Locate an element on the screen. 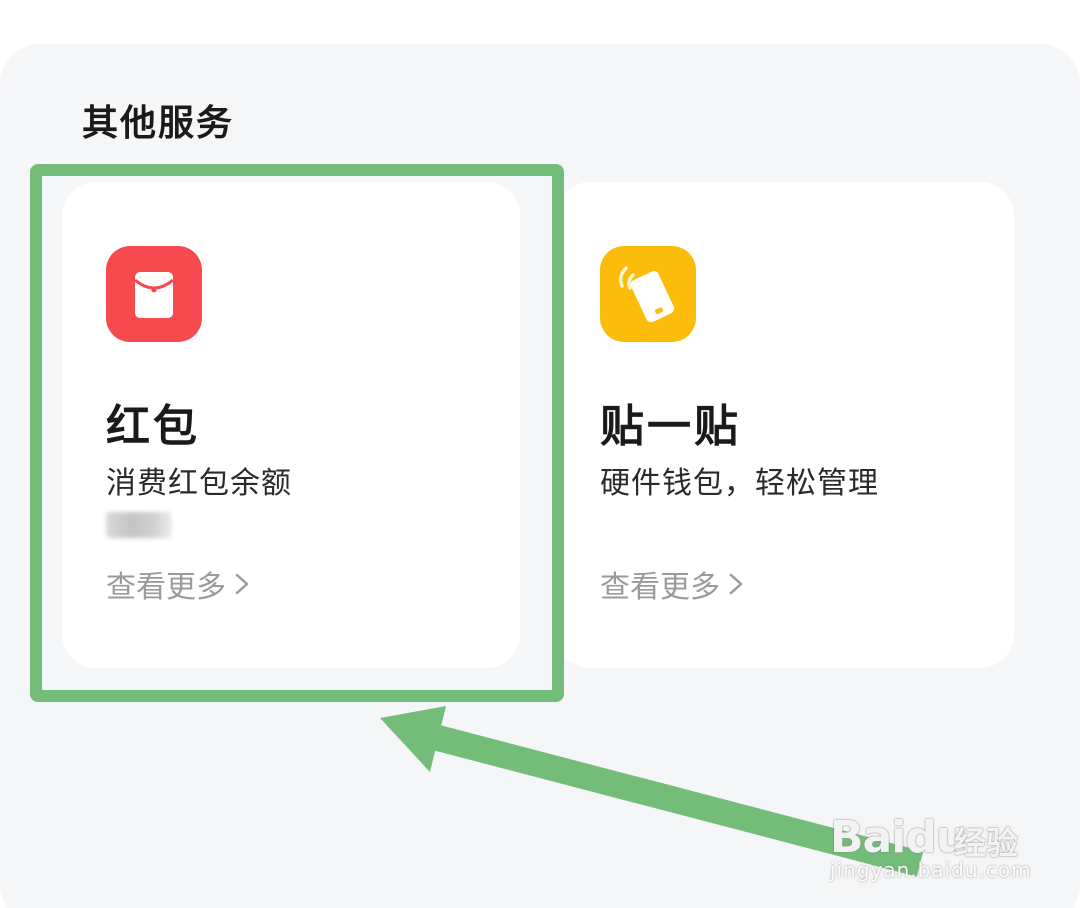 This screenshot has width=1080, height=908. red-packet-view-more-link: 查看更多 is located at coordinates (181, 584).